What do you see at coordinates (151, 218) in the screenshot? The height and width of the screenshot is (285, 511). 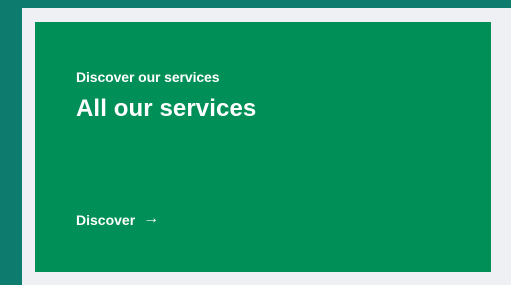 I see `arrow-right-icon: →` at bounding box center [151, 218].